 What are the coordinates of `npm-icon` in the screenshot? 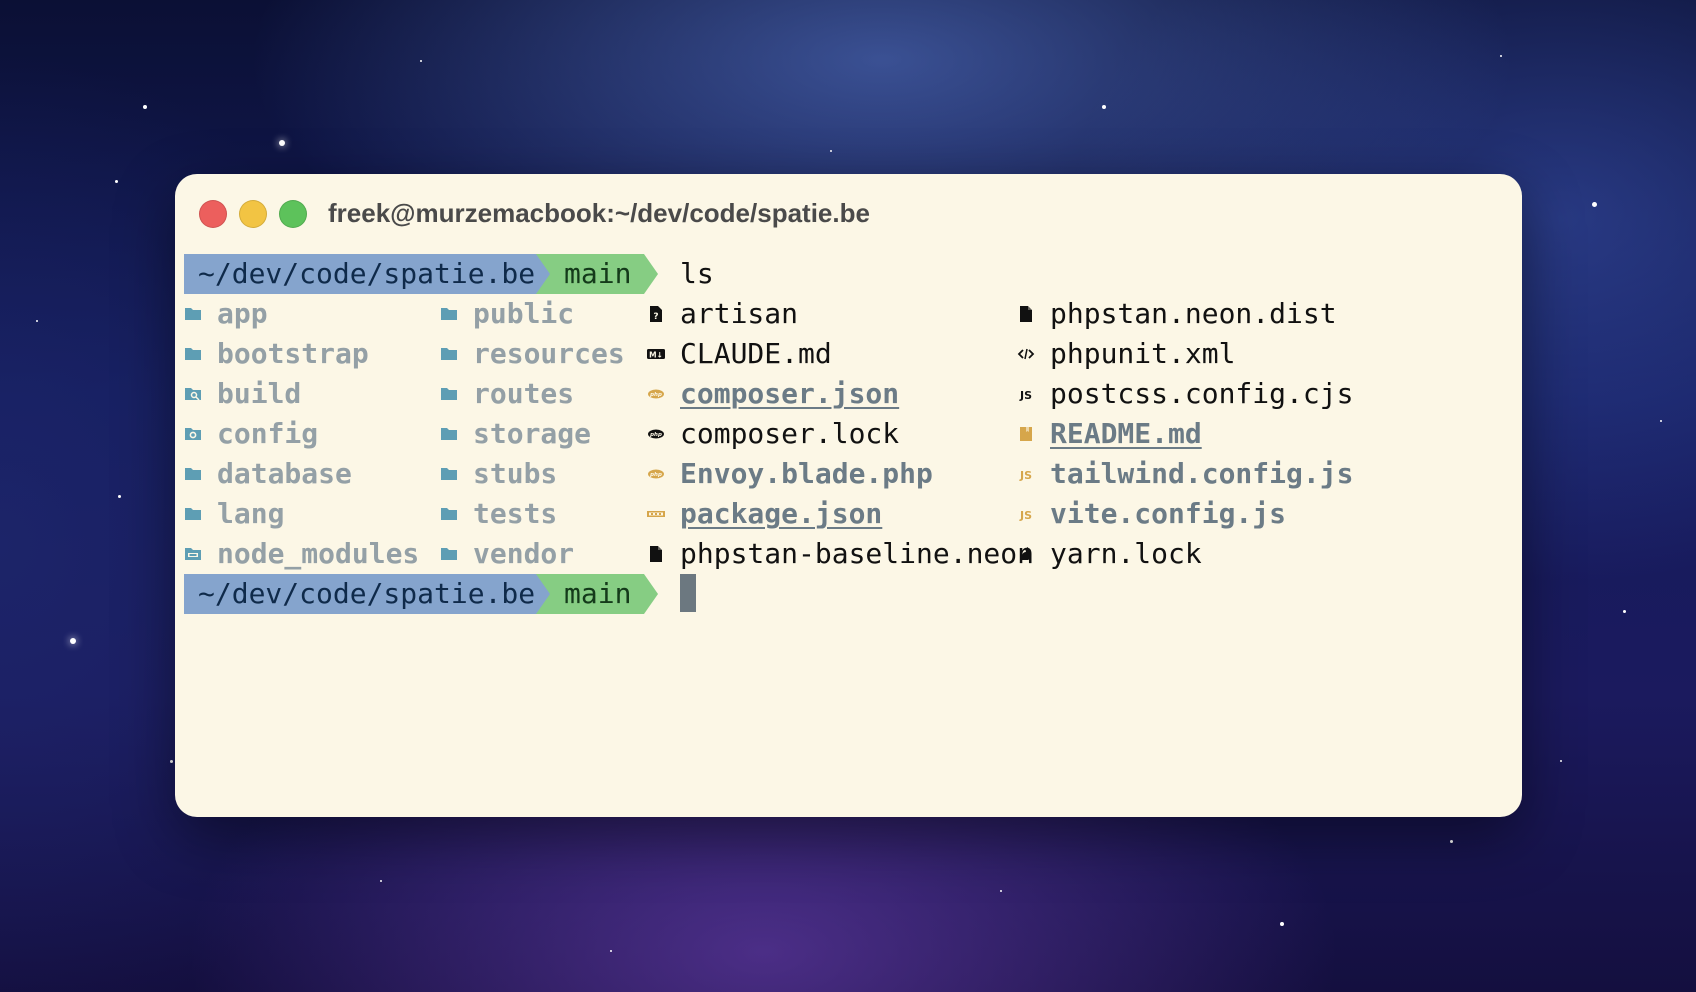 It's located at (656, 514).